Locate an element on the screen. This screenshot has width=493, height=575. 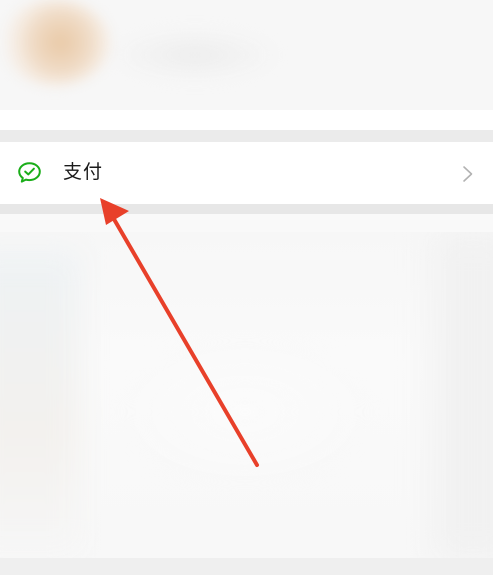
pay-menu-item: 支付 is located at coordinates (246, 173).